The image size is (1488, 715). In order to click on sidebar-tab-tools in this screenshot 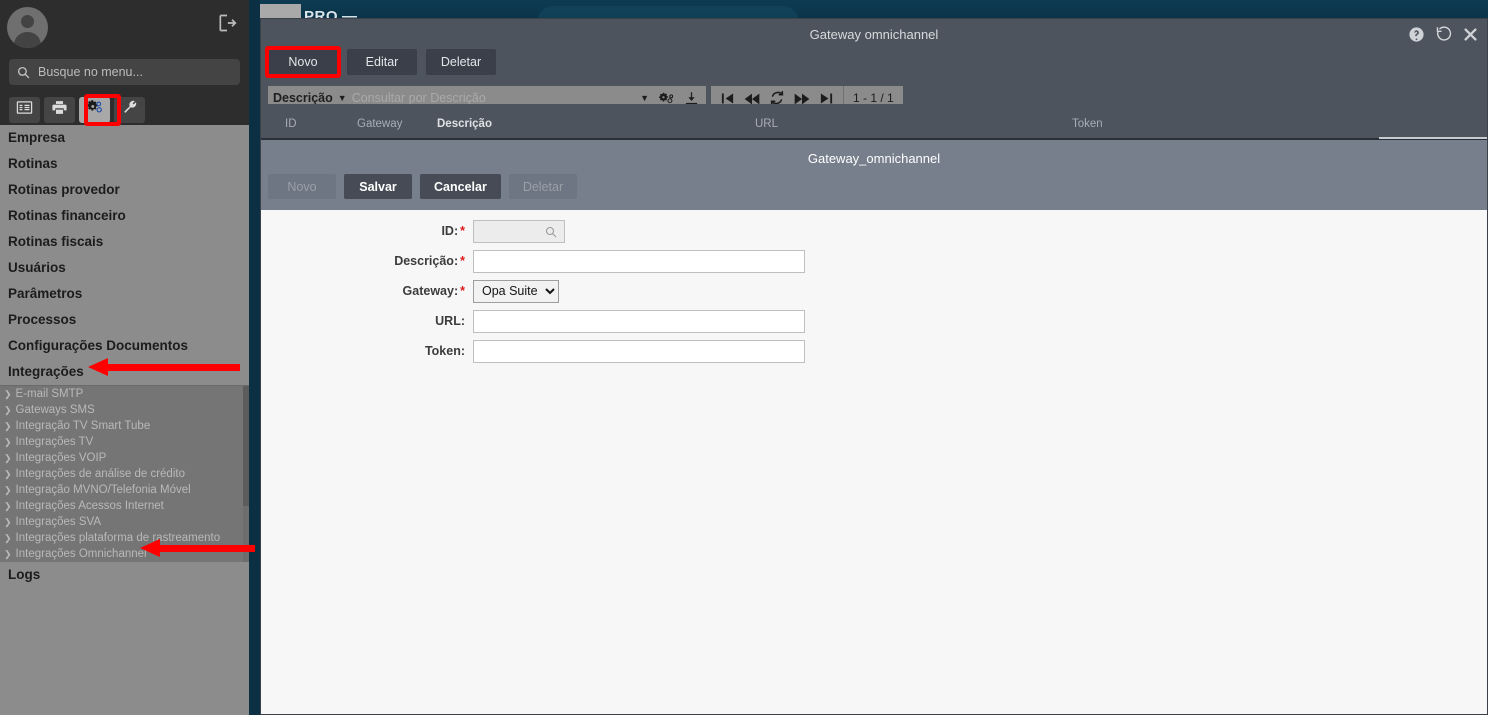, I will do `click(129, 110)`.